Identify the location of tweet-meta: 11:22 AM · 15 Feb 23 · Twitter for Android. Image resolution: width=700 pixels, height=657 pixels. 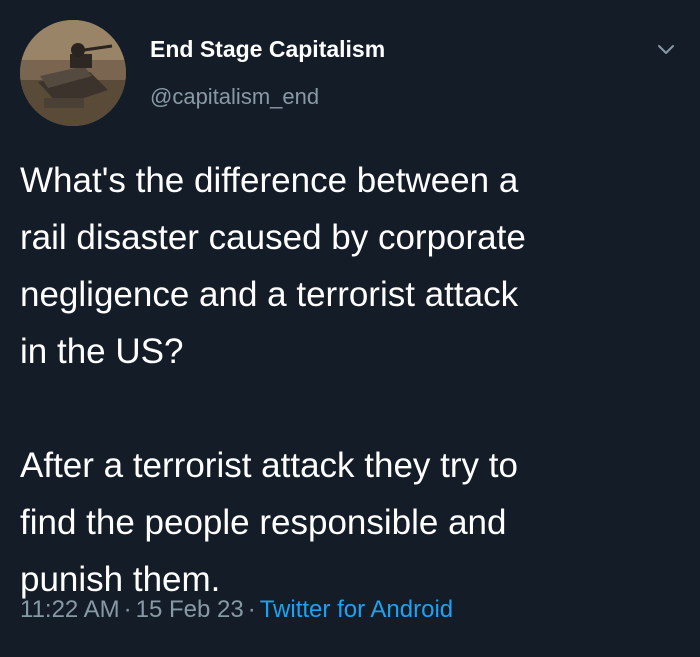
(236, 610).